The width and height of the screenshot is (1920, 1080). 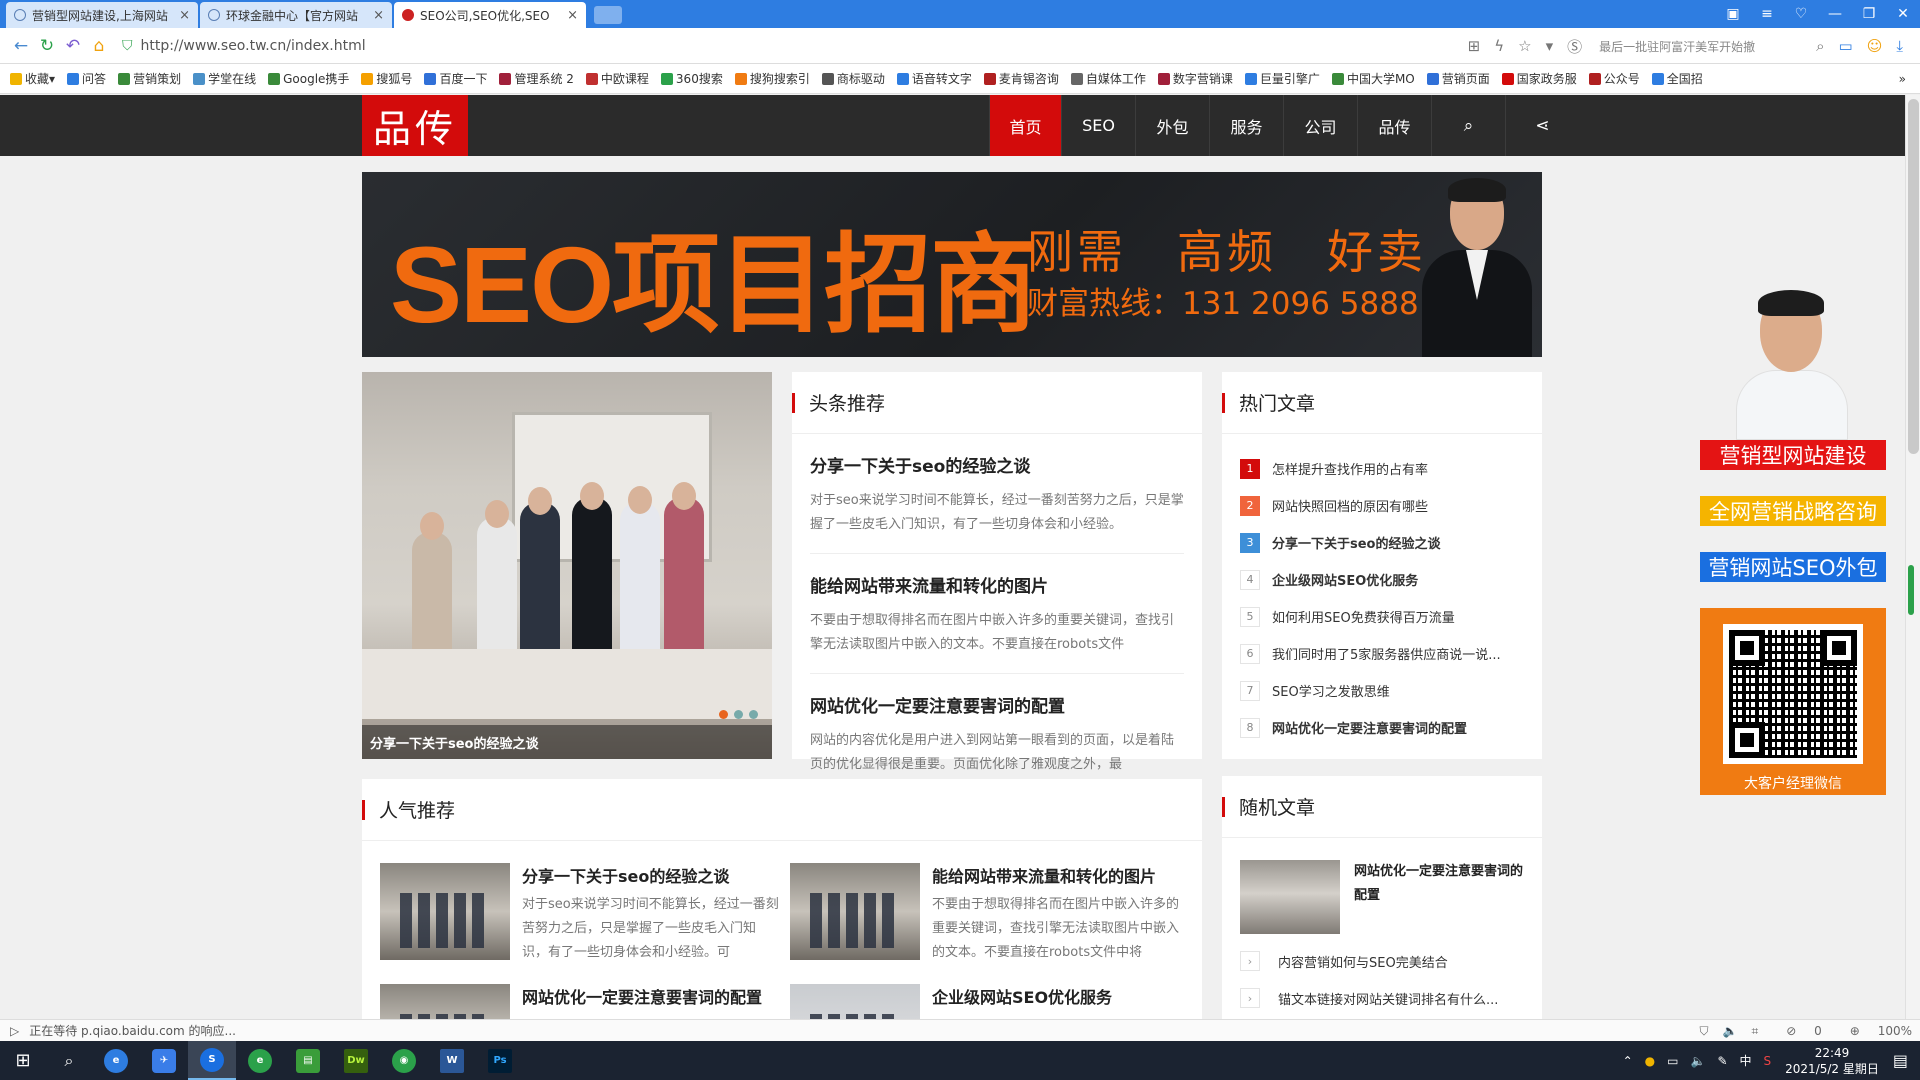 What do you see at coordinates (1382, 616) in the screenshot?
I see `hot-item: 5 如何利用SEO免费获得百万流量` at bounding box center [1382, 616].